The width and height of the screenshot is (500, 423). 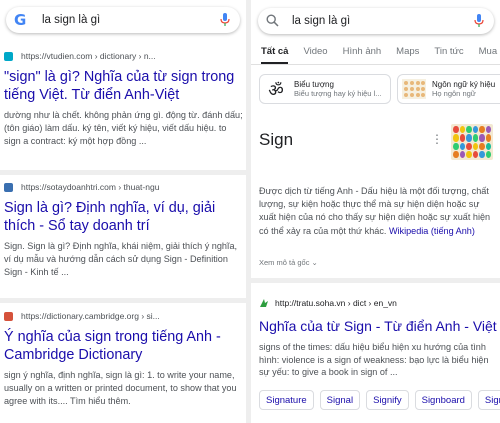 I want to click on google-logo-icon: G, so click(x=20, y=20).